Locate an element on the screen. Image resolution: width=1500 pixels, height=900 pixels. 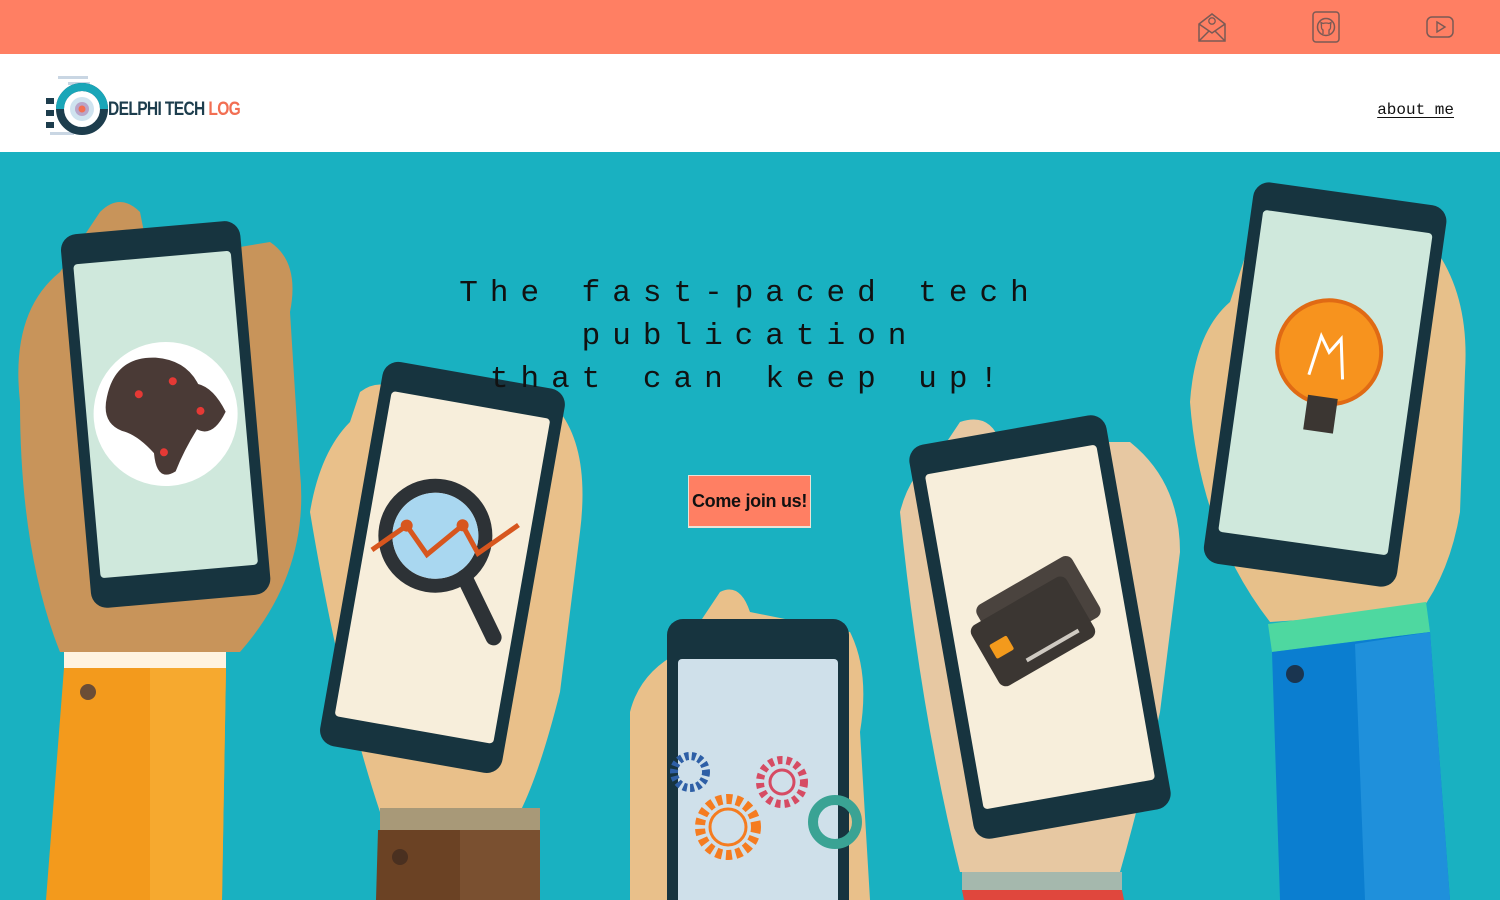
logo-text-primary: DELPHI TECH is located at coordinates (156, 109).